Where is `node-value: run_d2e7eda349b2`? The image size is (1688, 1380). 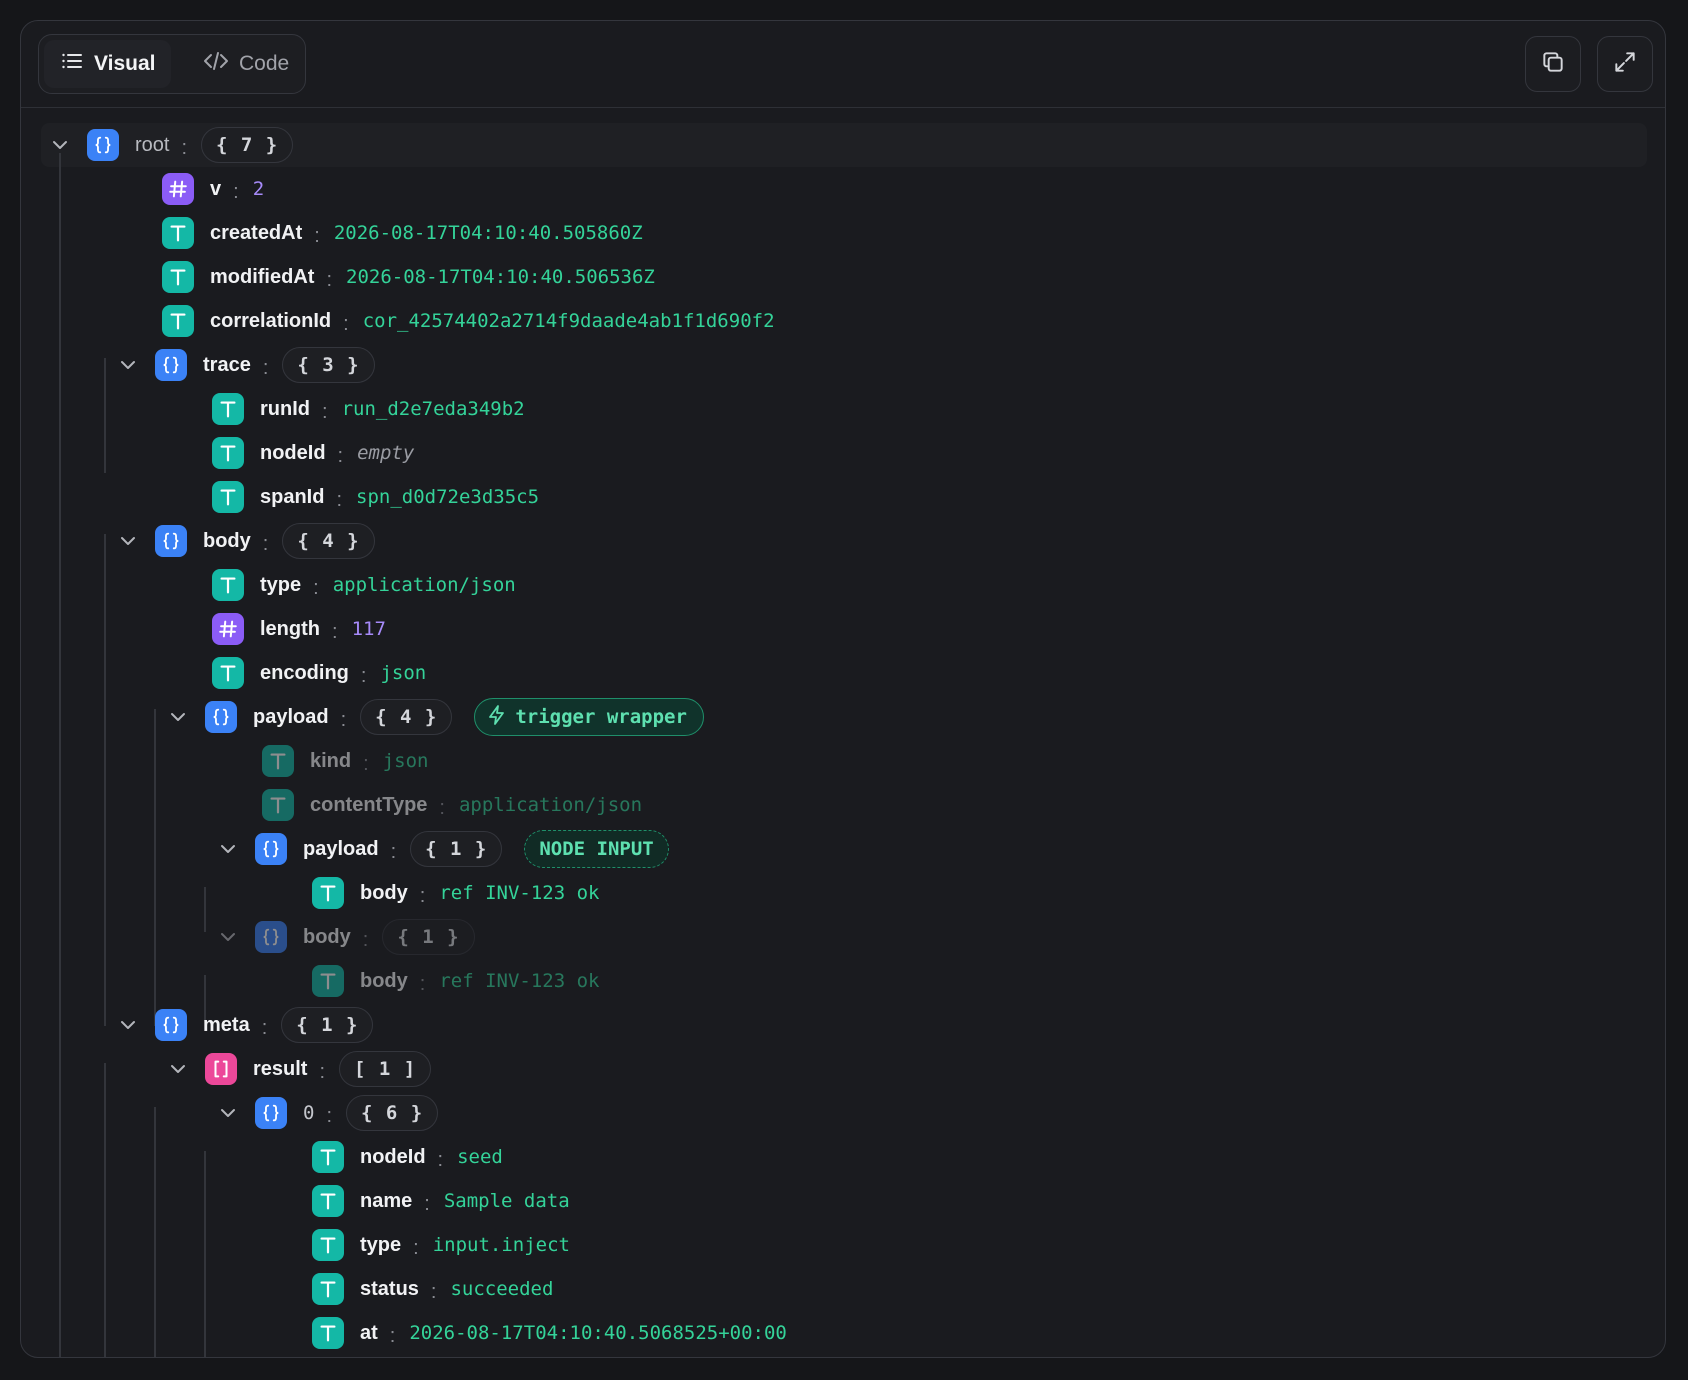 node-value: run_d2e7eda349b2 is located at coordinates (433, 409).